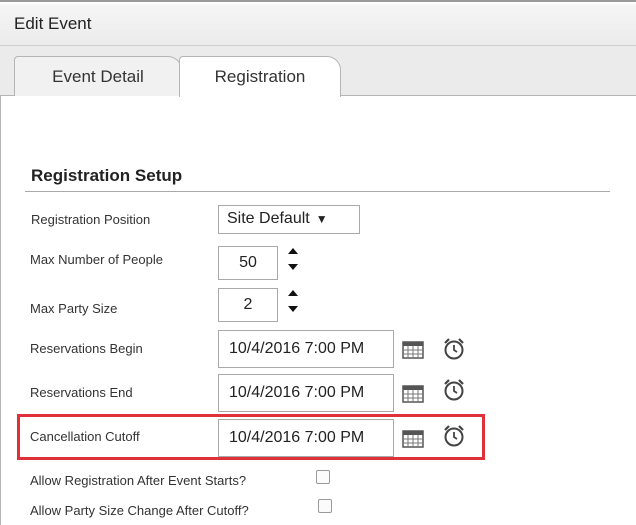 The height and width of the screenshot is (525, 636). What do you see at coordinates (138, 480) in the screenshot?
I see `allow-after-start-label: Allow Registration After Event Starts?` at bounding box center [138, 480].